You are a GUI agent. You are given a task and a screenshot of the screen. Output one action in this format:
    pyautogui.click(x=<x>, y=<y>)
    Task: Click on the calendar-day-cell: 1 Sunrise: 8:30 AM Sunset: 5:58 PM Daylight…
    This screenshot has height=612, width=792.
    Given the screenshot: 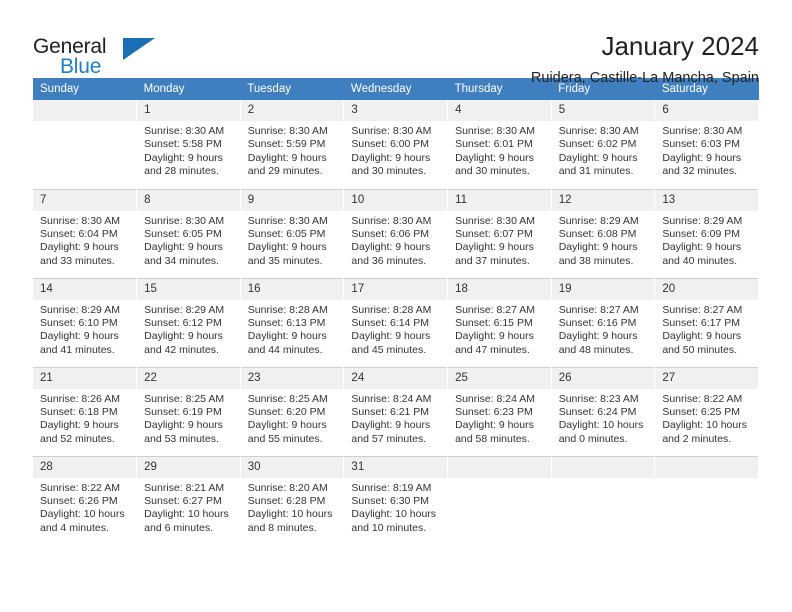 What is the action you would take?
    pyautogui.click(x=188, y=144)
    